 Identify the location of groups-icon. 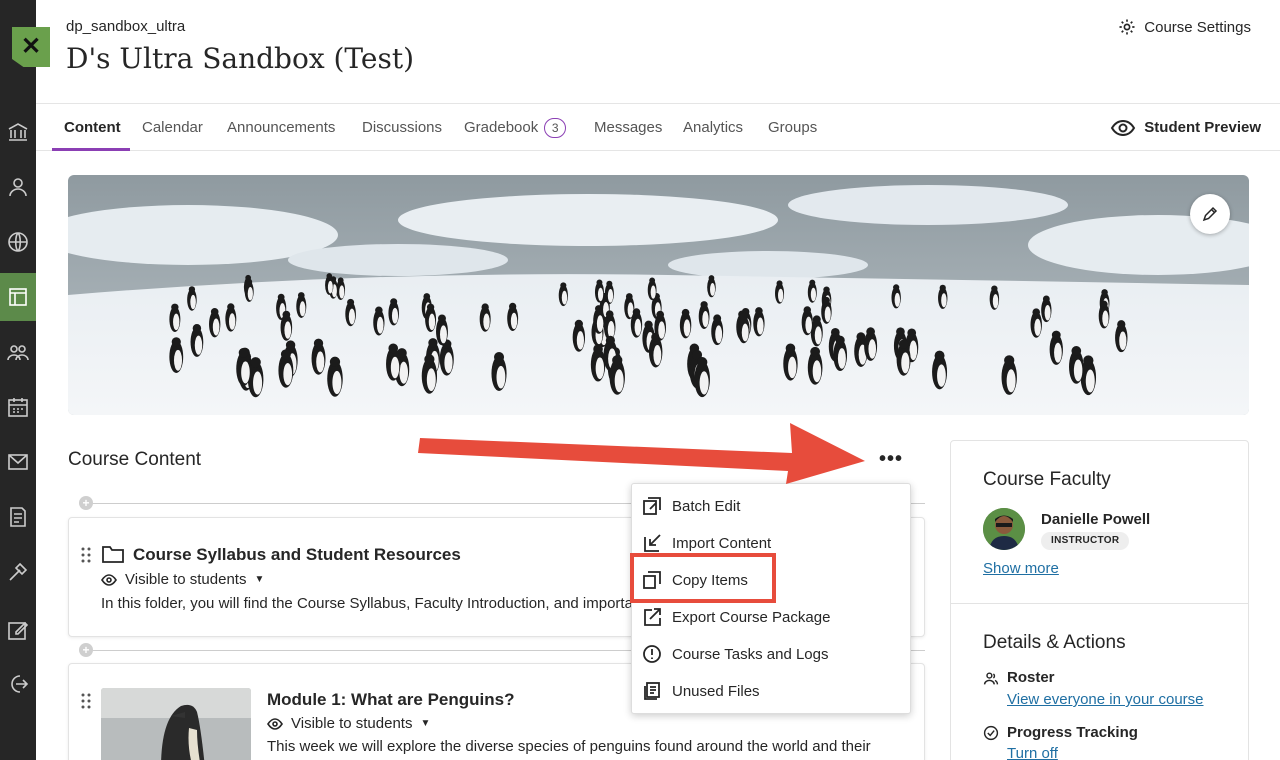
(18, 352).